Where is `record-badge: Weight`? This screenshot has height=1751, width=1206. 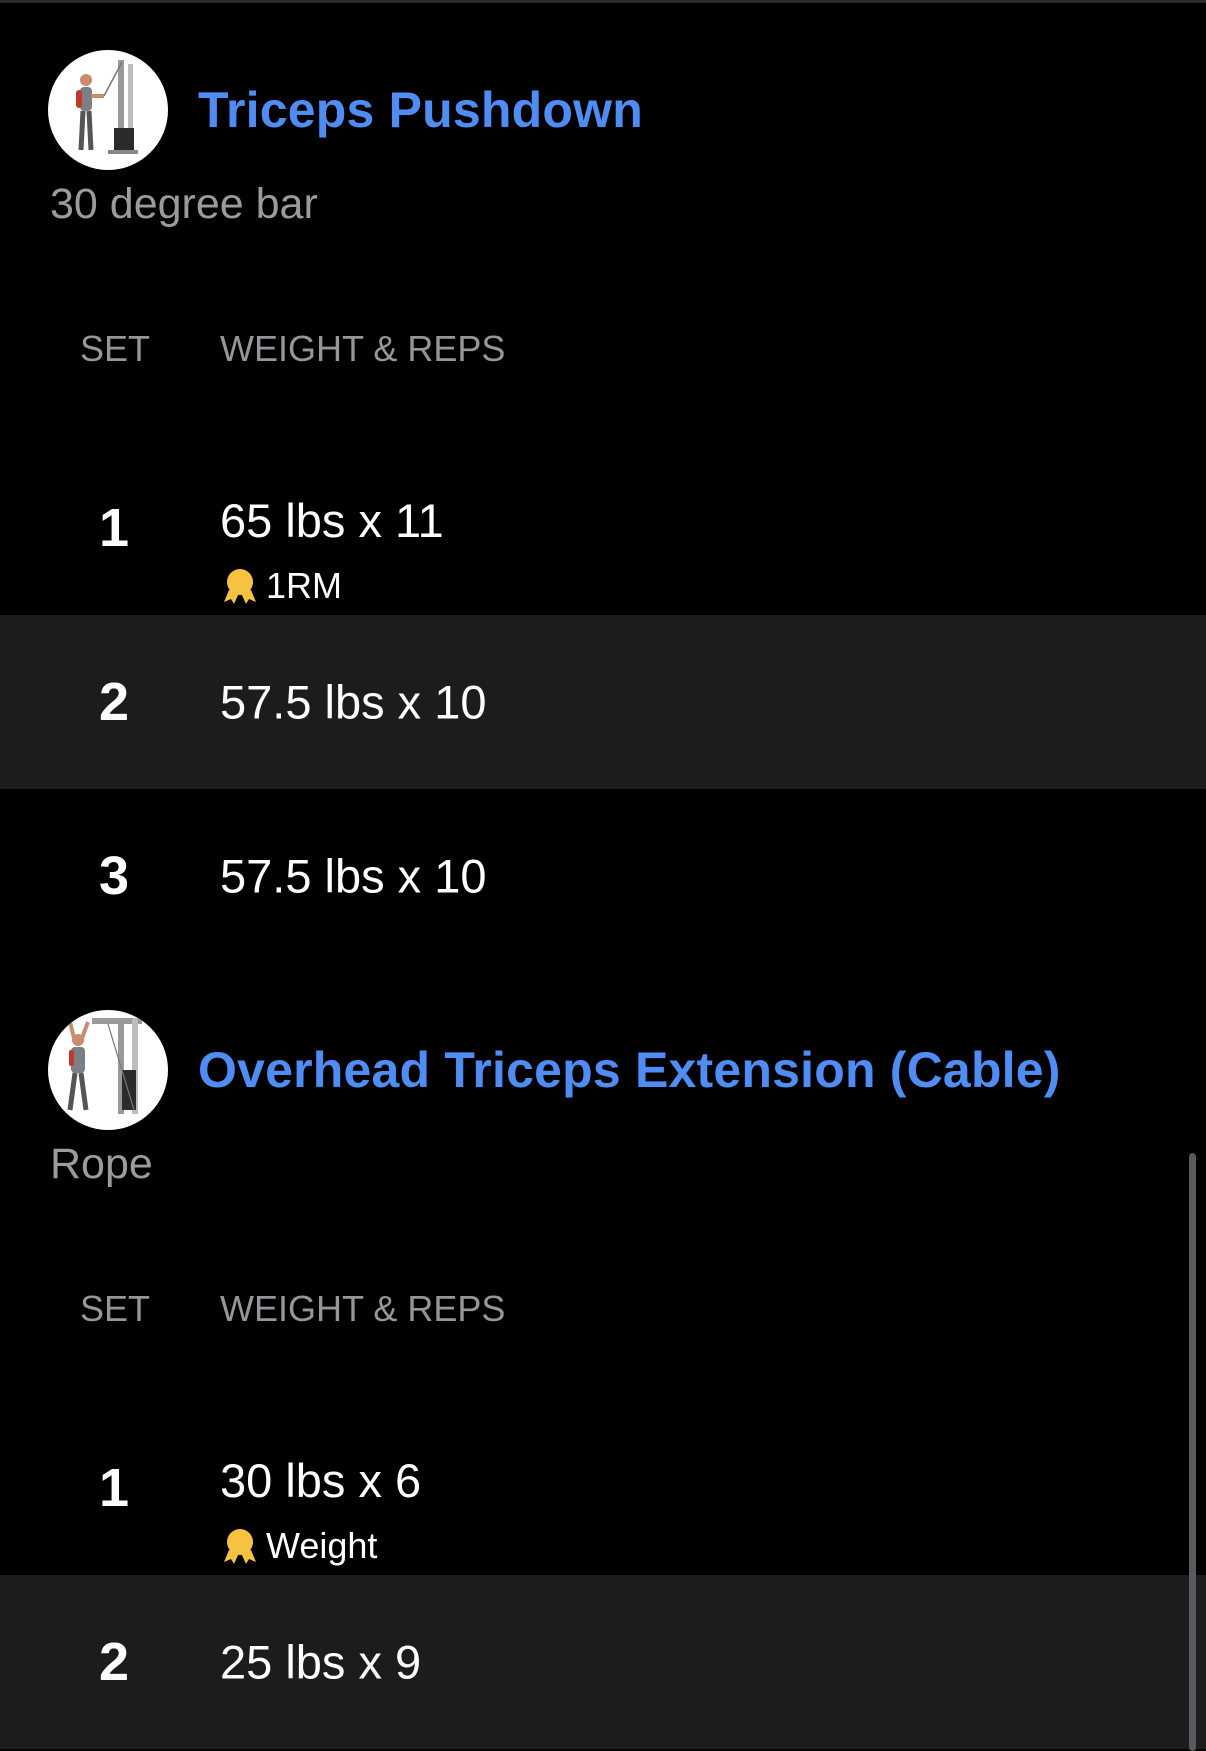
record-badge: Weight is located at coordinates (298, 1546).